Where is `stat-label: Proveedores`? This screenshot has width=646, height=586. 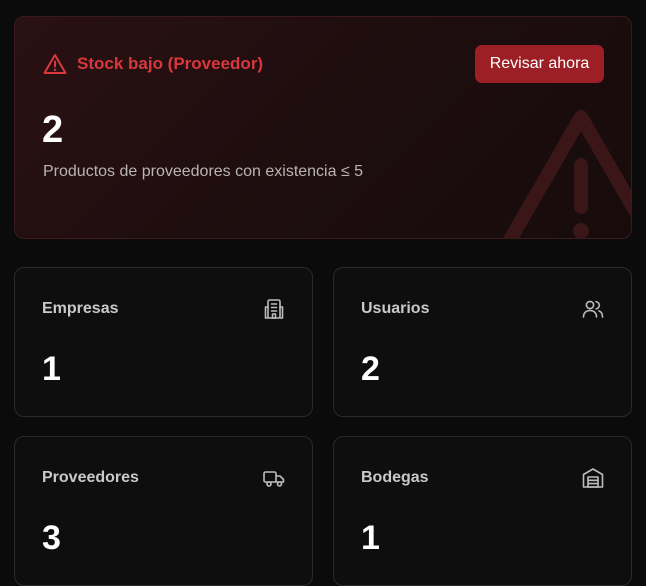 stat-label: Proveedores is located at coordinates (90, 477).